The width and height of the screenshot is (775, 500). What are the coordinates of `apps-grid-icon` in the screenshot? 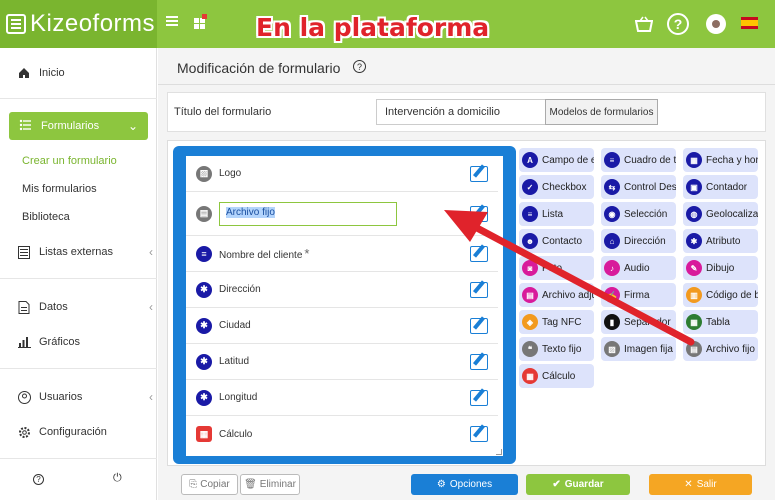 It's located at (201, 21).